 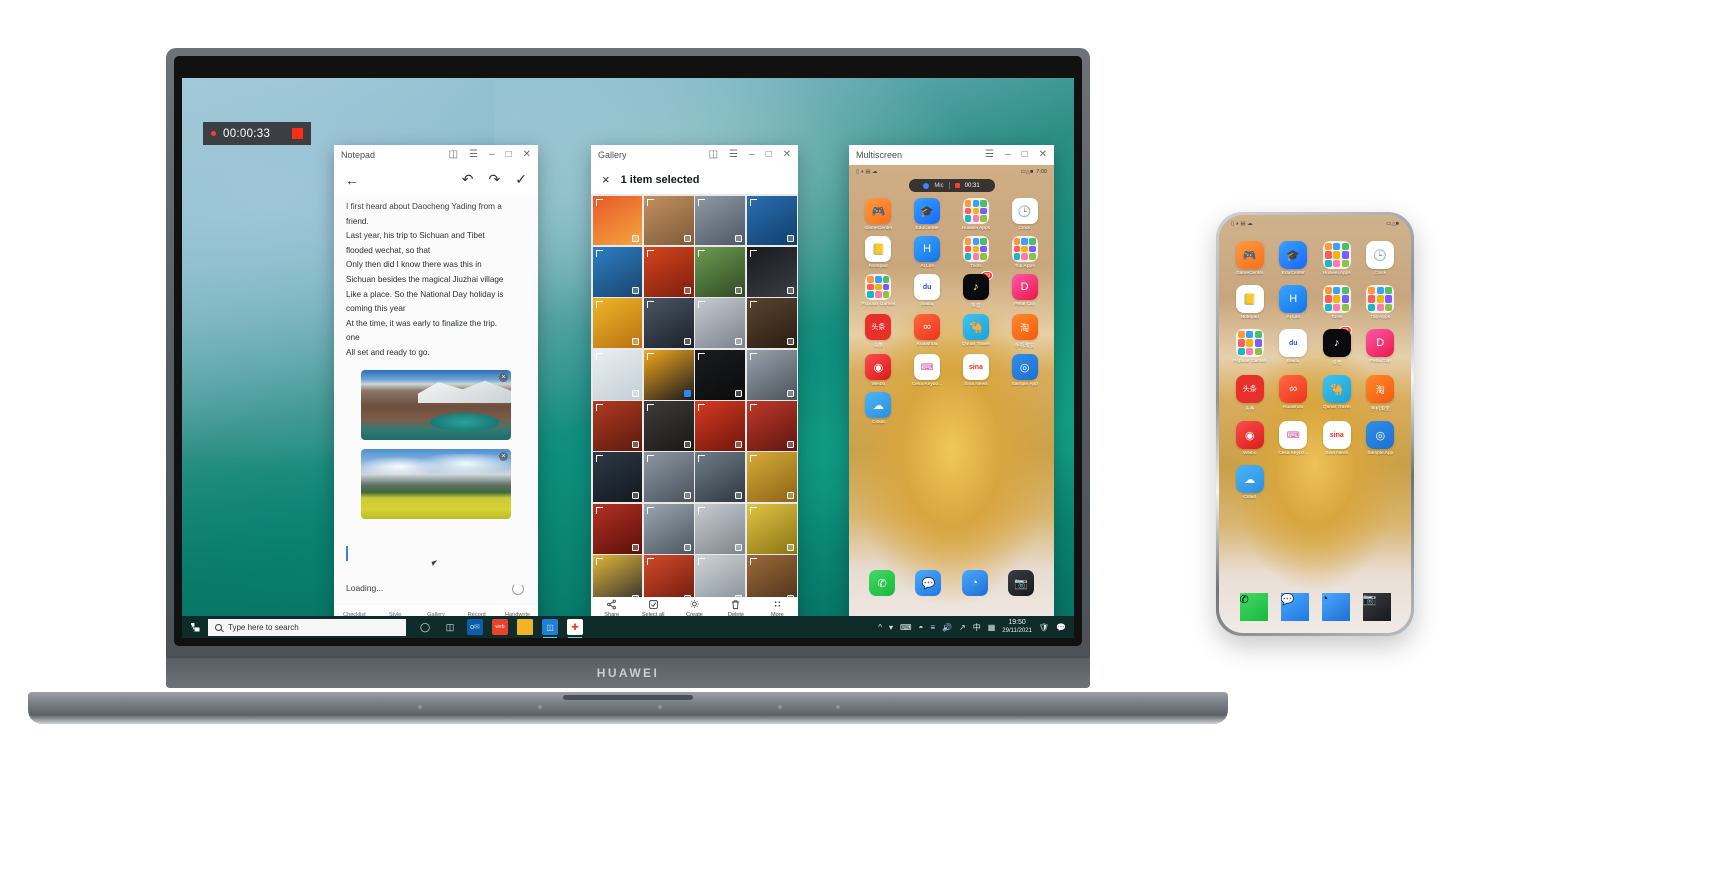 What do you see at coordinates (1020, 583) in the screenshot?
I see `dock-icon-camera: 📷` at bounding box center [1020, 583].